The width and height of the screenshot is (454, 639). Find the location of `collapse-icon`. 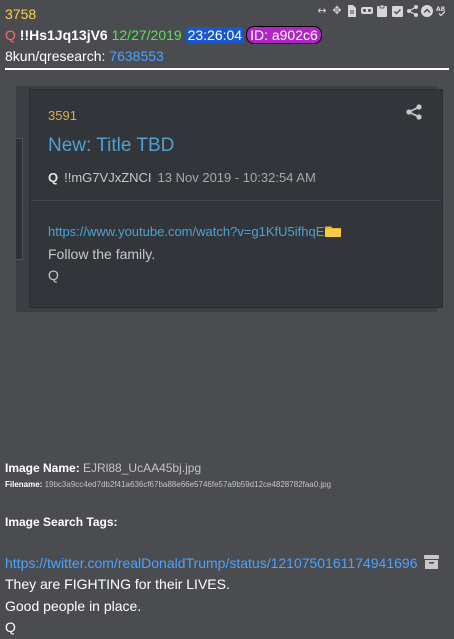

collapse-icon is located at coordinates (427, 11).